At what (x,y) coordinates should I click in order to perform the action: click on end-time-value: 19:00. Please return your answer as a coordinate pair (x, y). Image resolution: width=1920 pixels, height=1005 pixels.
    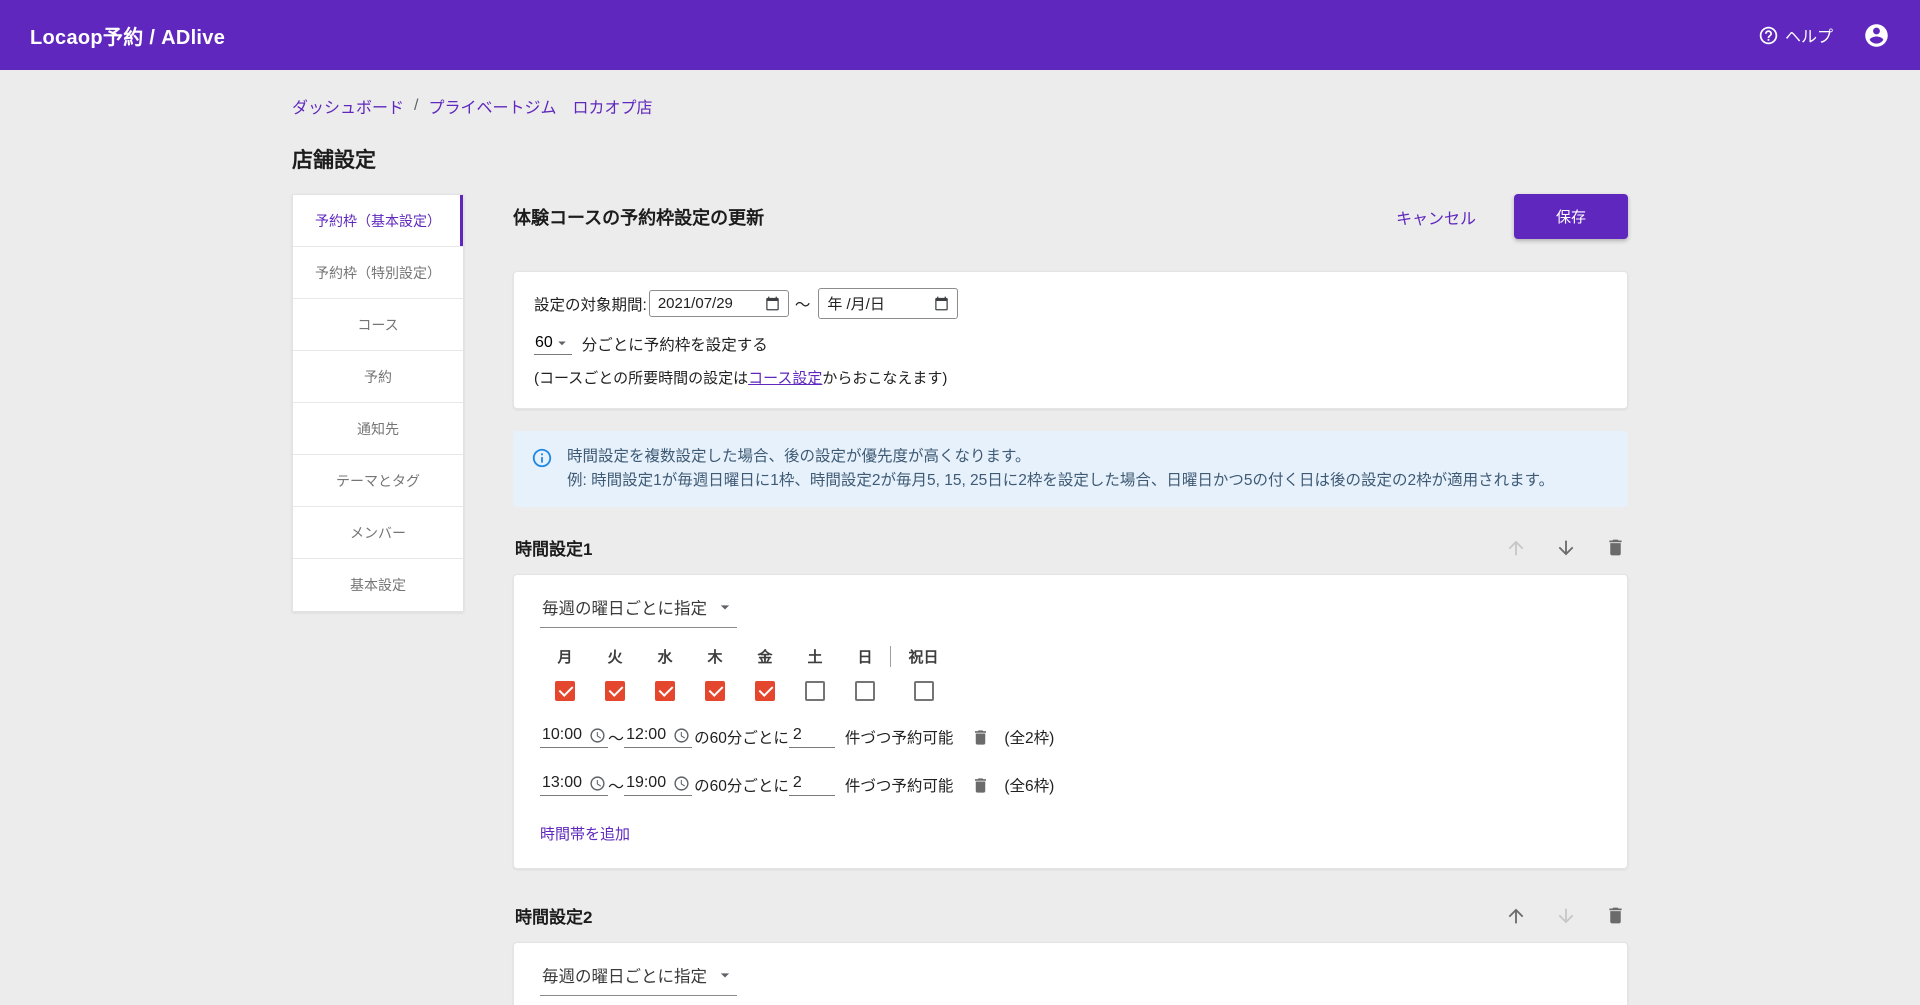
    Looking at the image, I should click on (646, 783).